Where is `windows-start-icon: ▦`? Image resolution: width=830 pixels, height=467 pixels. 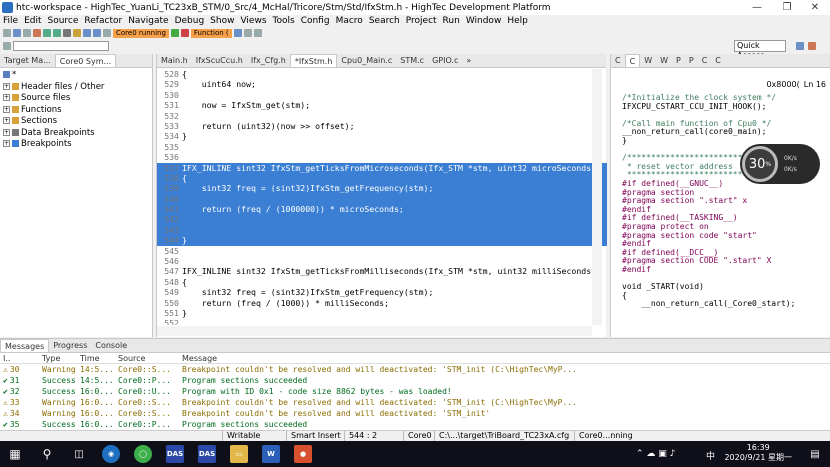
windows-start-icon: ▦ is located at coordinates (15, 454).